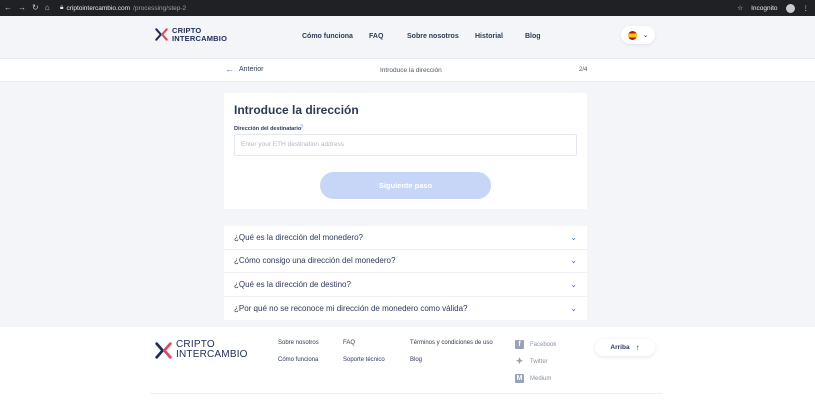  What do you see at coordinates (62, 7) in the screenshot?
I see `lock-icon: 🔒︎` at bounding box center [62, 7].